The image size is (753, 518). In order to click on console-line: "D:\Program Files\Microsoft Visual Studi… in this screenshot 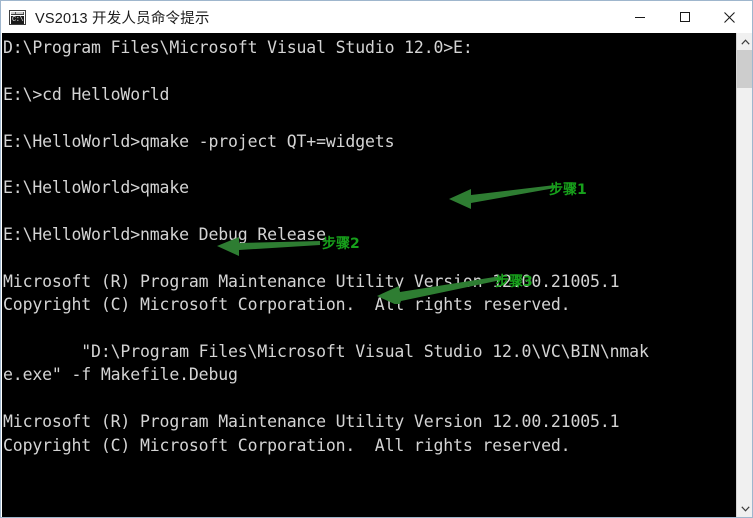, I will do `click(326, 352)`.